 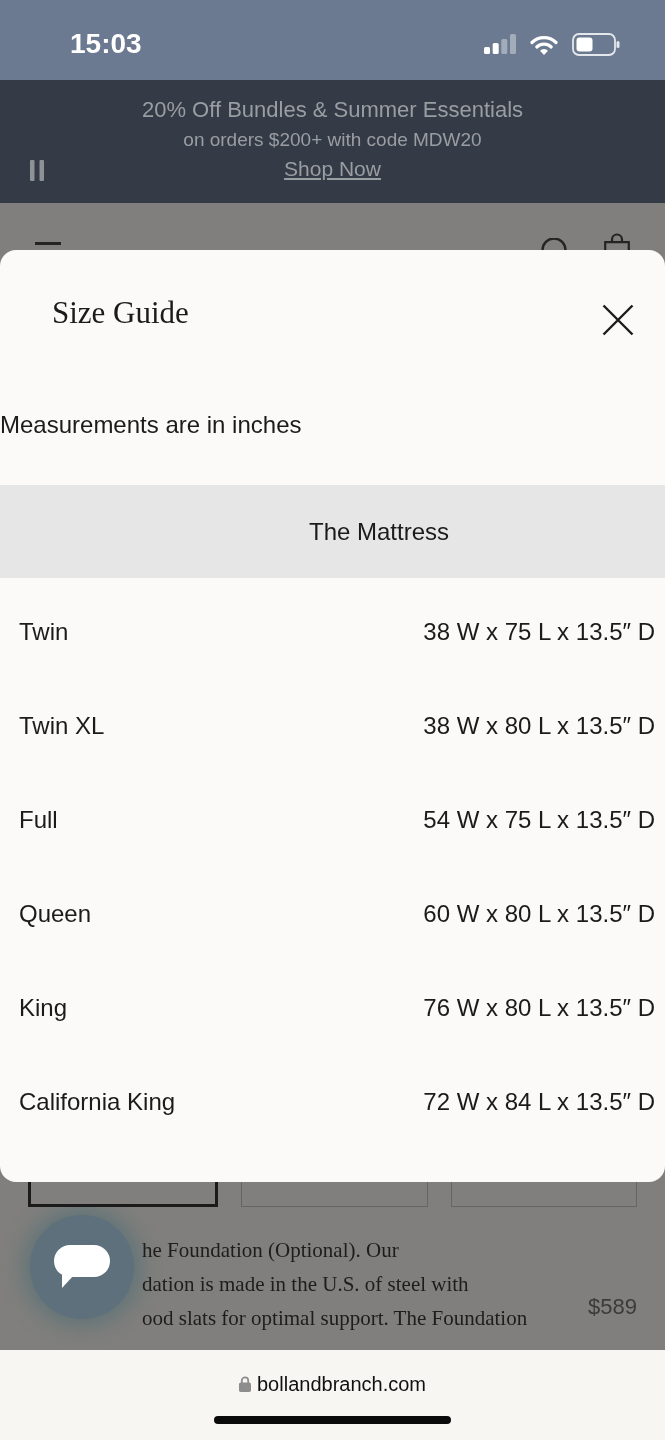 What do you see at coordinates (335, 1284) in the screenshot?
I see `foundation-description: he Foundation (Optional). Our dation is made in the U.S. of steel with ood slats for optimal support. The Foundation` at bounding box center [335, 1284].